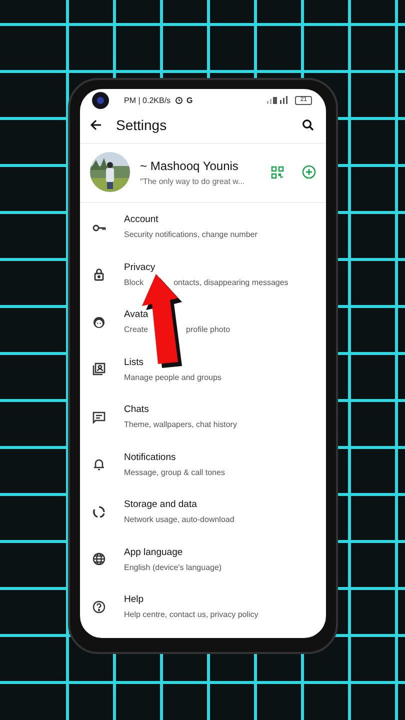 This screenshot has width=405, height=720. Describe the element at coordinates (208, 329) in the screenshot. I see `item-subtitle: profile photo` at that location.